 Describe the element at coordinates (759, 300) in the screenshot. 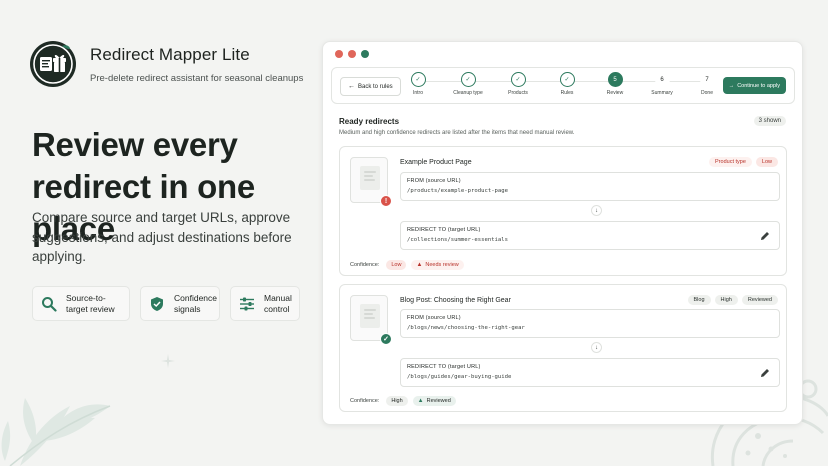

I see `tag-status: Reviewed` at that location.